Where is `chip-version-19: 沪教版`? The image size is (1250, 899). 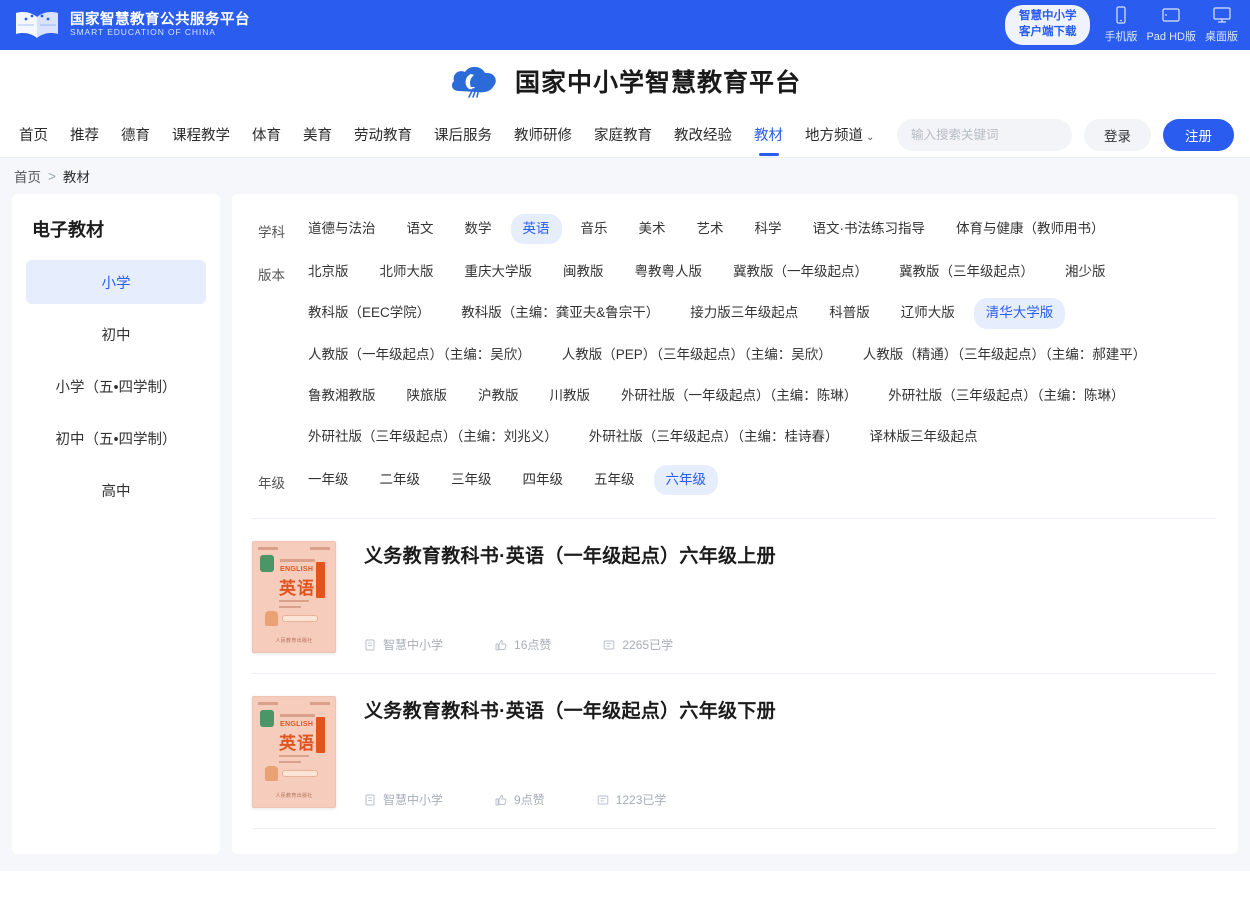 chip-version-19: 沪教版 is located at coordinates (498, 396).